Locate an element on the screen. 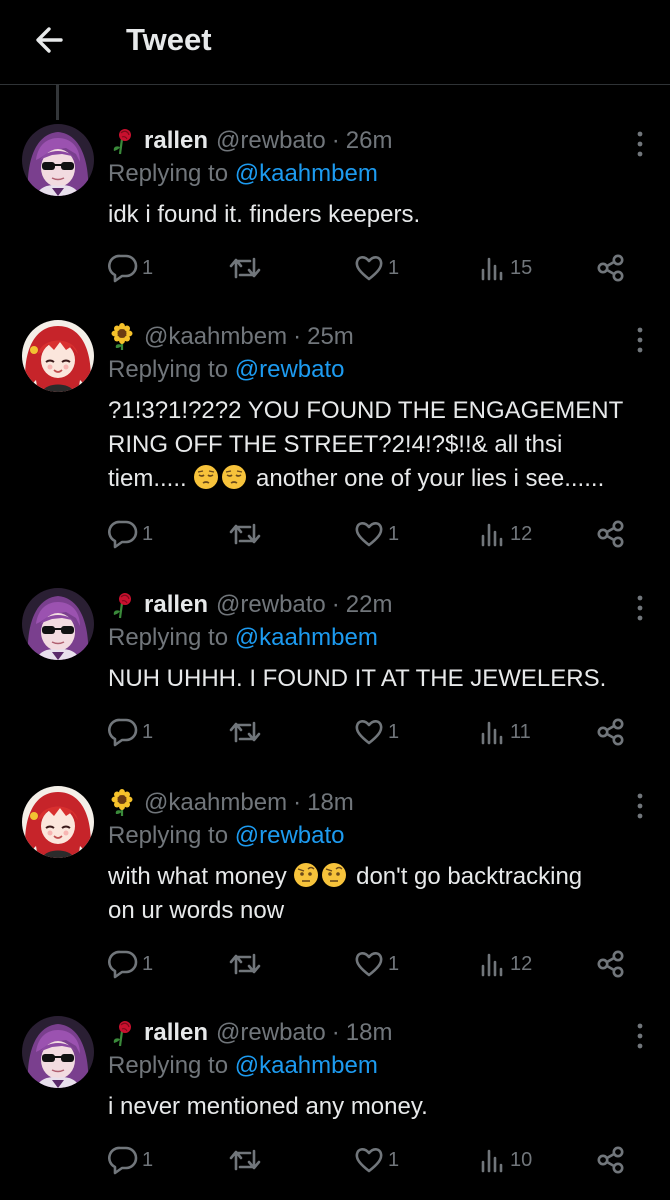 The height and width of the screenshot is (1200, 670). view-count: 10 is located at coordinates (521, 1159).